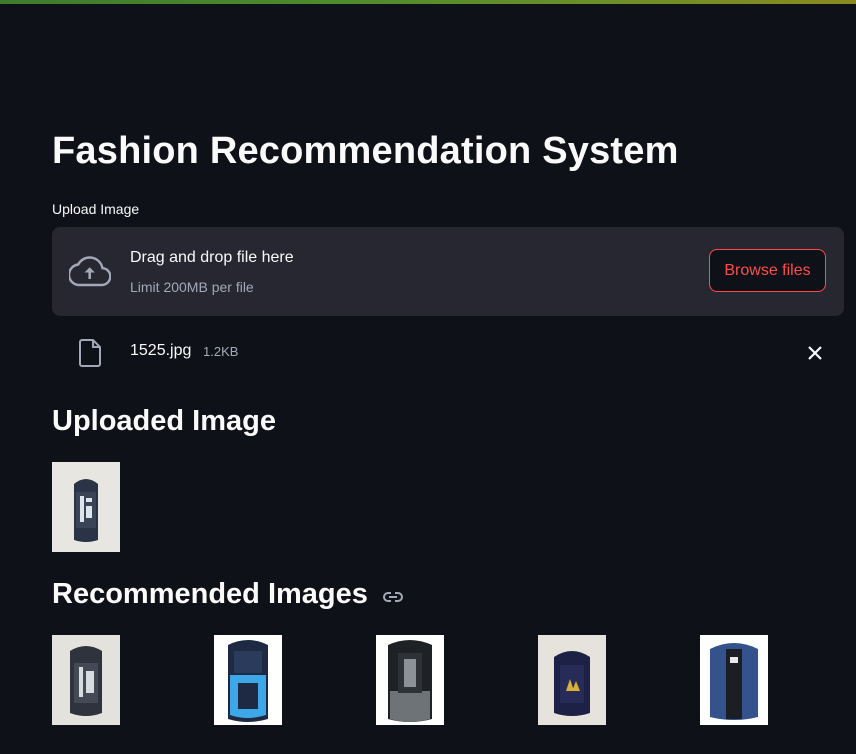 Image resolution: width=856 pixels, height=754 pixels. I want to click on browse-files-button: Browse files, so click(767, 270).